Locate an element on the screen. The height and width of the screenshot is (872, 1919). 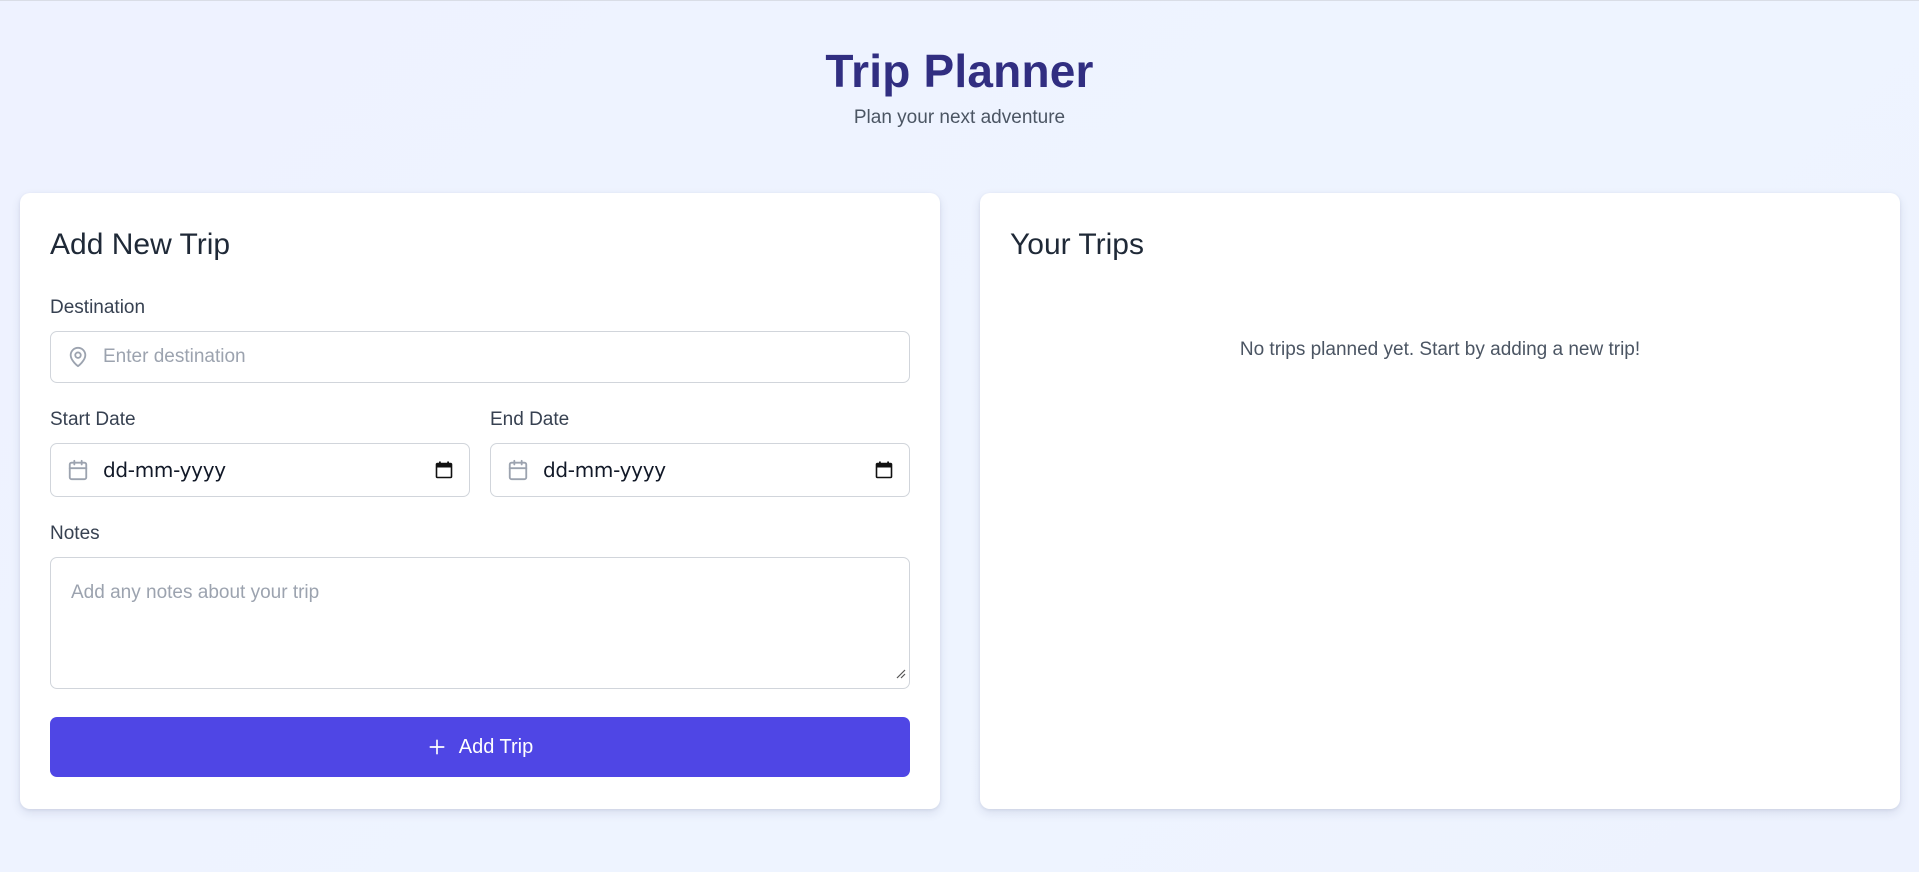
notes-placeholder: Add any notes about your trip is located at coordinates (195, 592).